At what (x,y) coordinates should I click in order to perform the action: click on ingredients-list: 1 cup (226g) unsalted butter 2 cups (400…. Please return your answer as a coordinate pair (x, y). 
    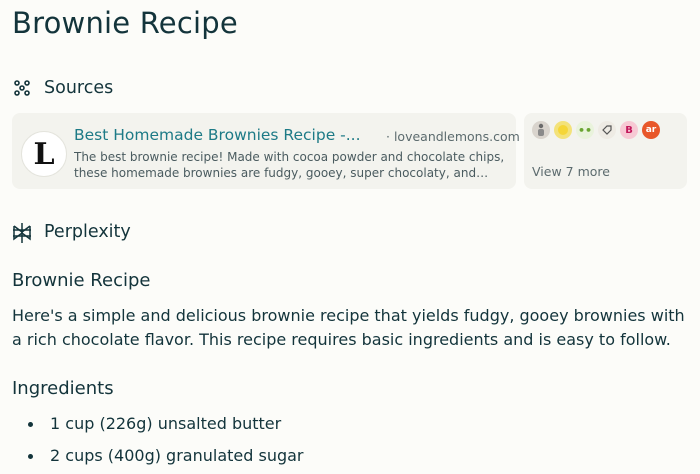
    Looking at the image, I should click on (158, 442).